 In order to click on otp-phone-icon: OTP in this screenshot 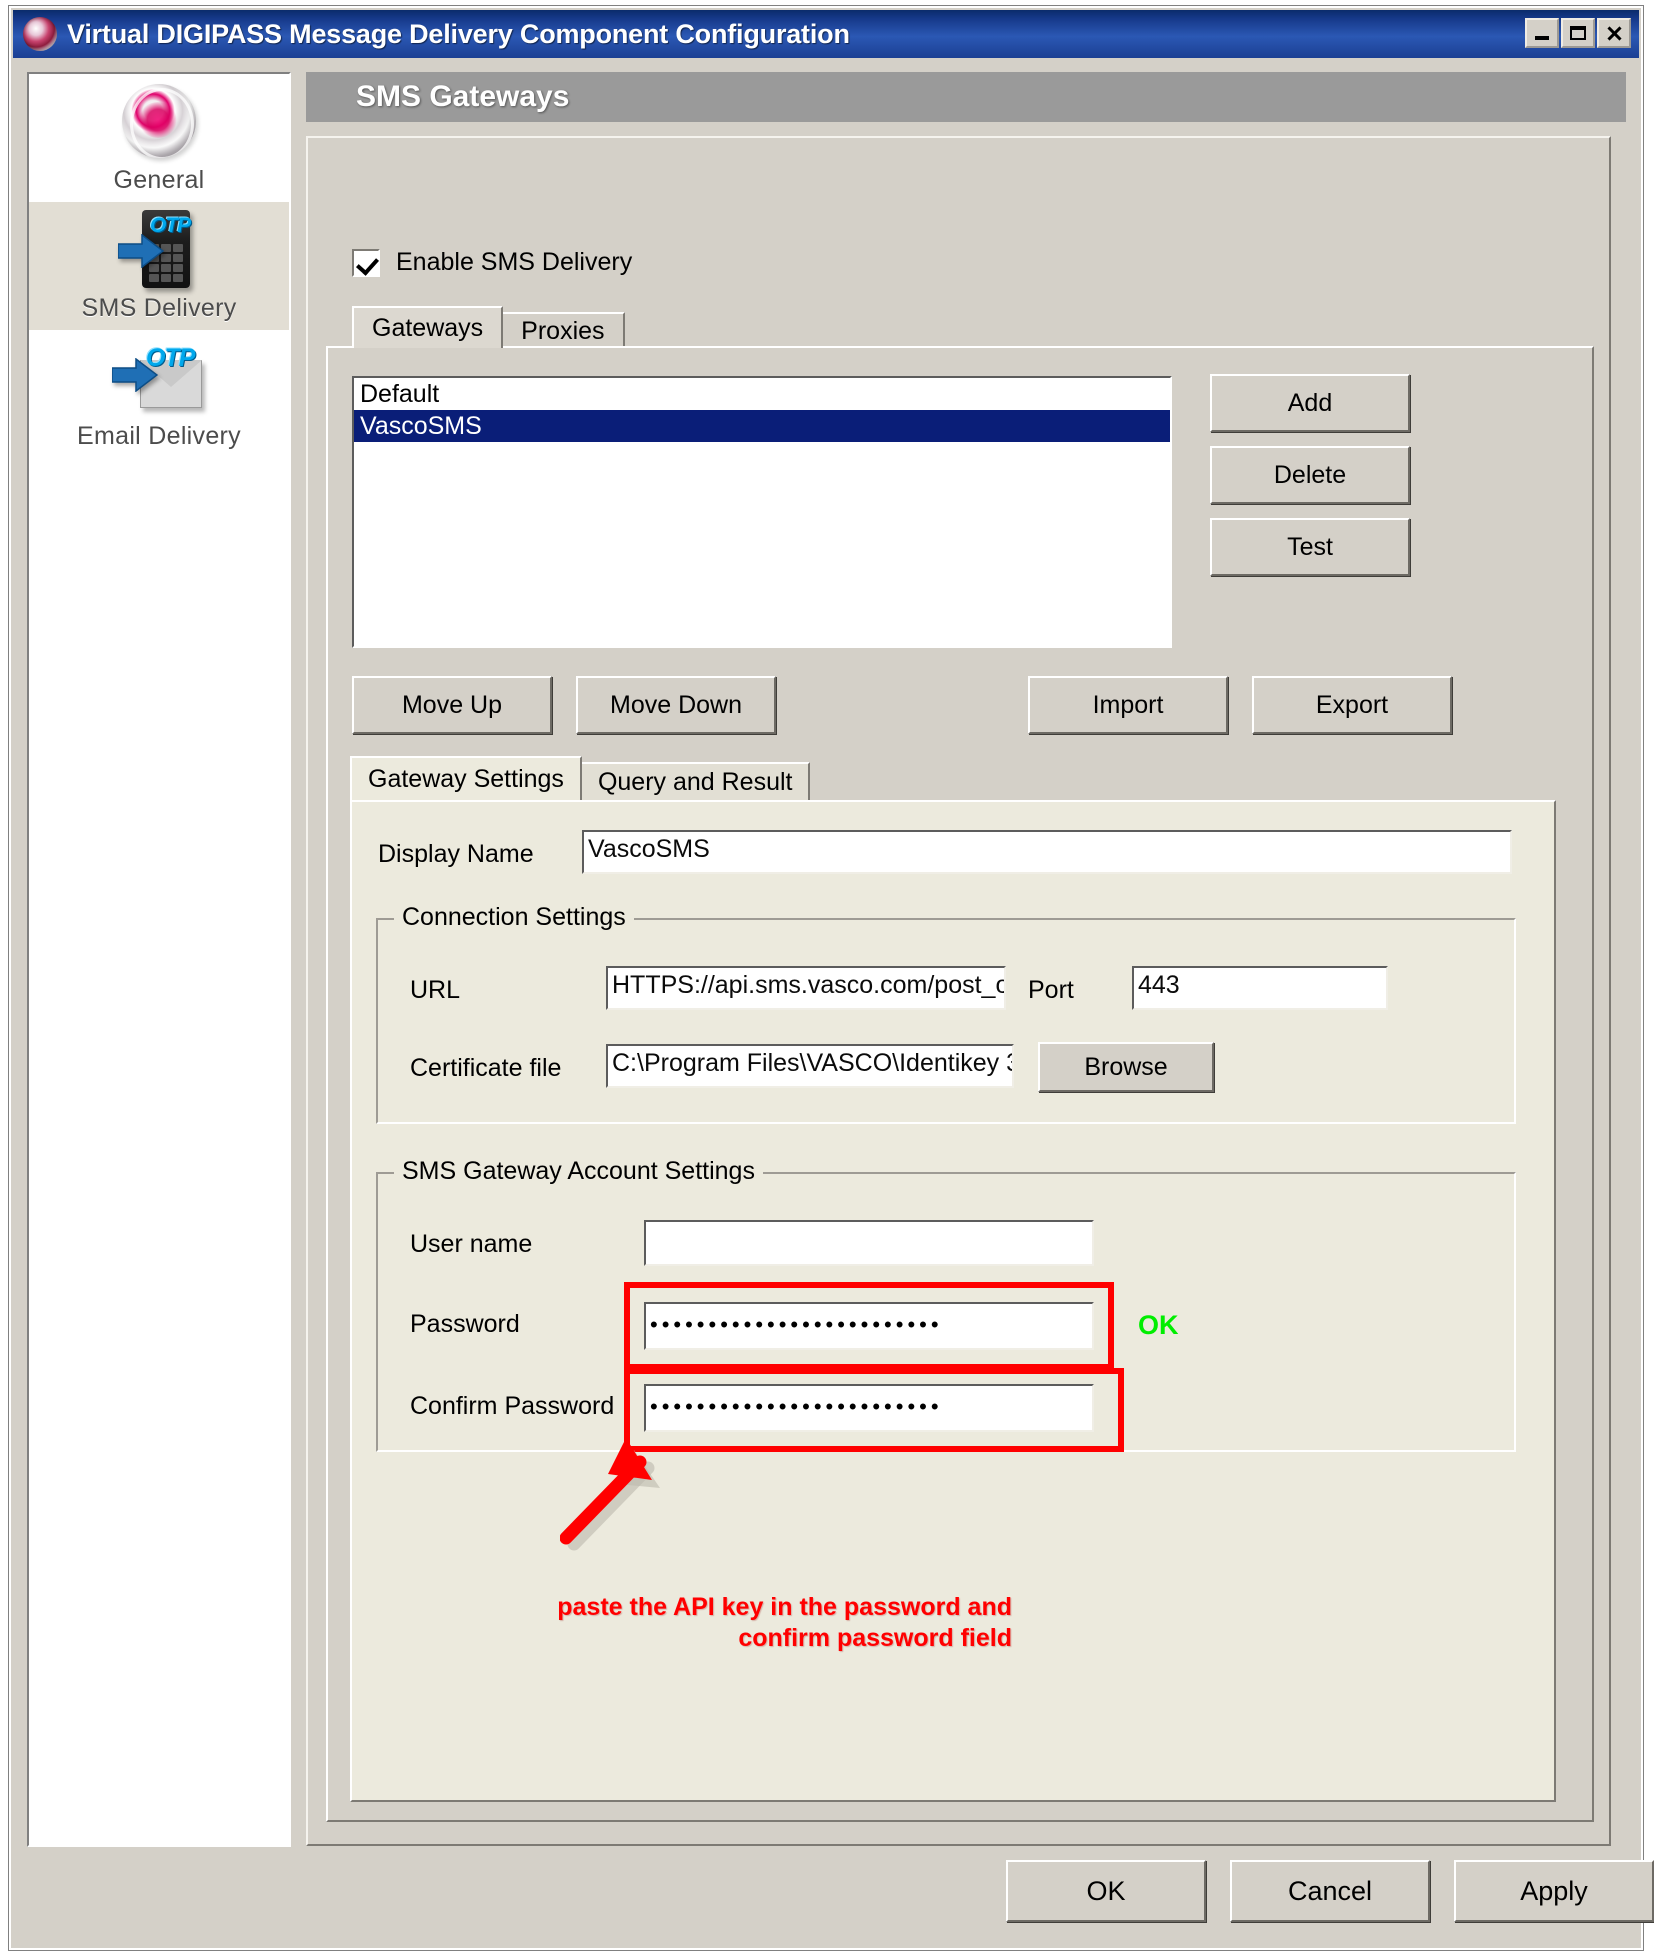, I will do `click(159, 250)`.